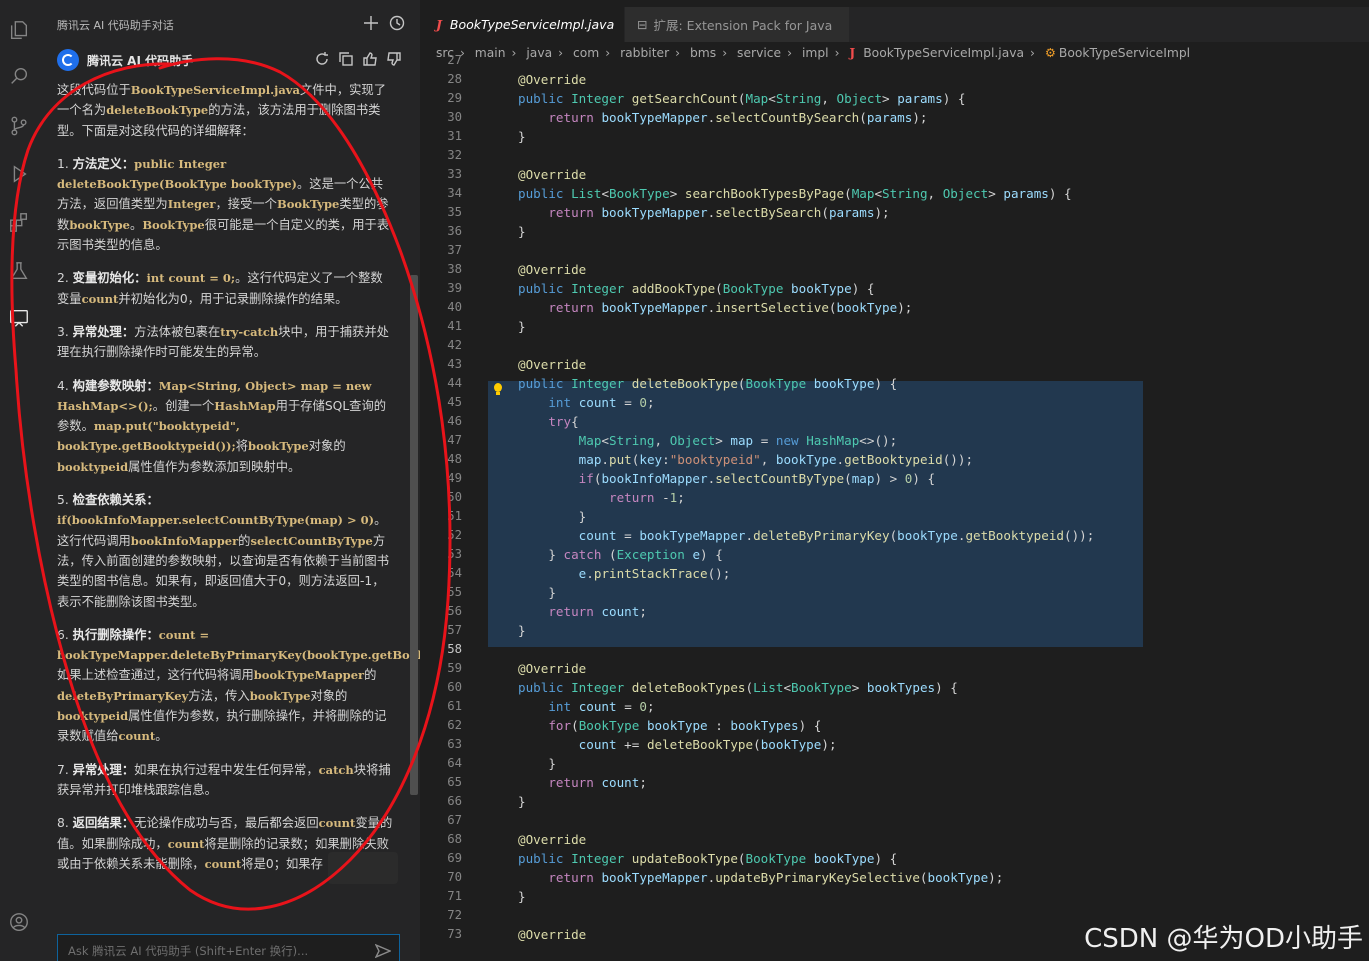  Describe the element at coordinates (19, 30) in the screenshot. I see `explorer-icon` at that location.